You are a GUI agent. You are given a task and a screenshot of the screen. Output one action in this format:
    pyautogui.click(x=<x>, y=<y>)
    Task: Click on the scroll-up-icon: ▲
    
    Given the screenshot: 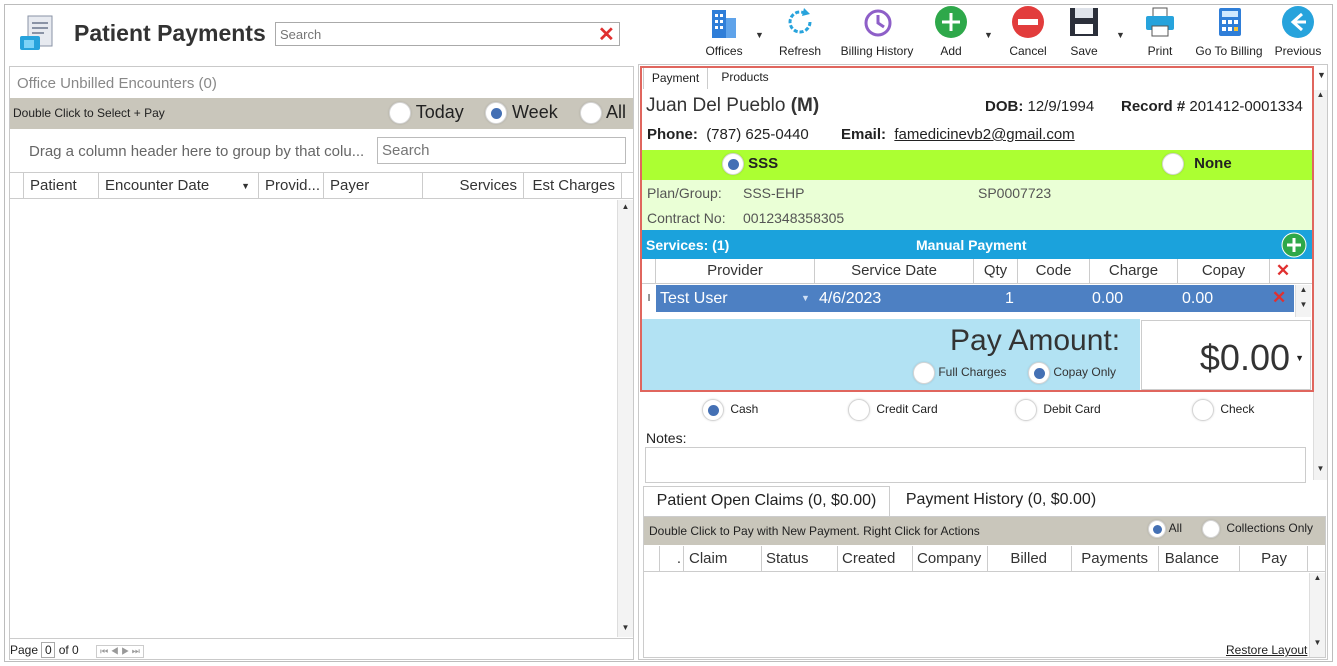 What is the action you would take?
    pyautogui.click(x=625, y=206)
    